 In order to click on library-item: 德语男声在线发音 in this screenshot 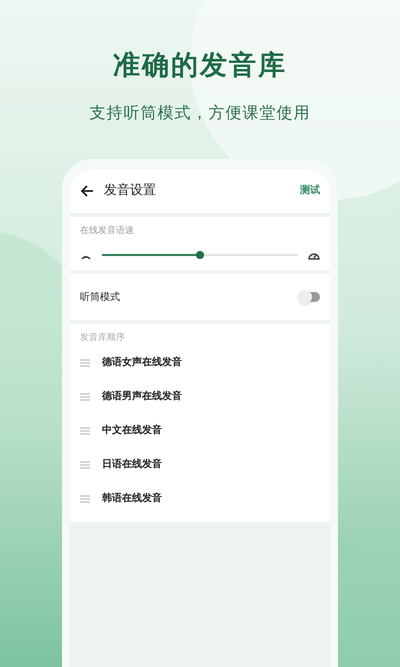, I will do `click(142, 396)`.